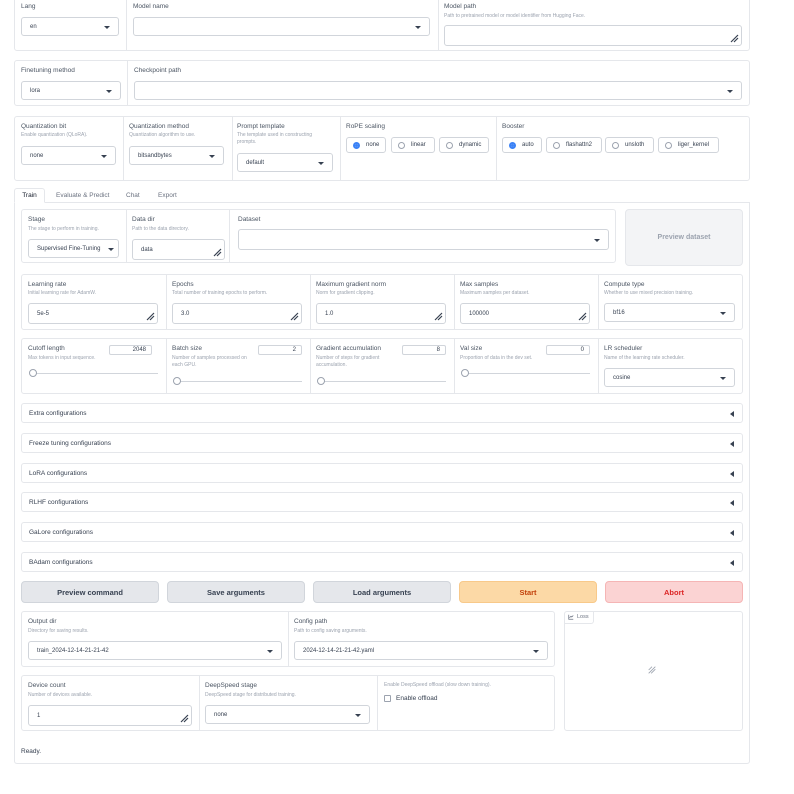  What do you see at coordinates (167, 195) in the screenshot?
I see `tab-export: Export` at bounding box center [167, 195].